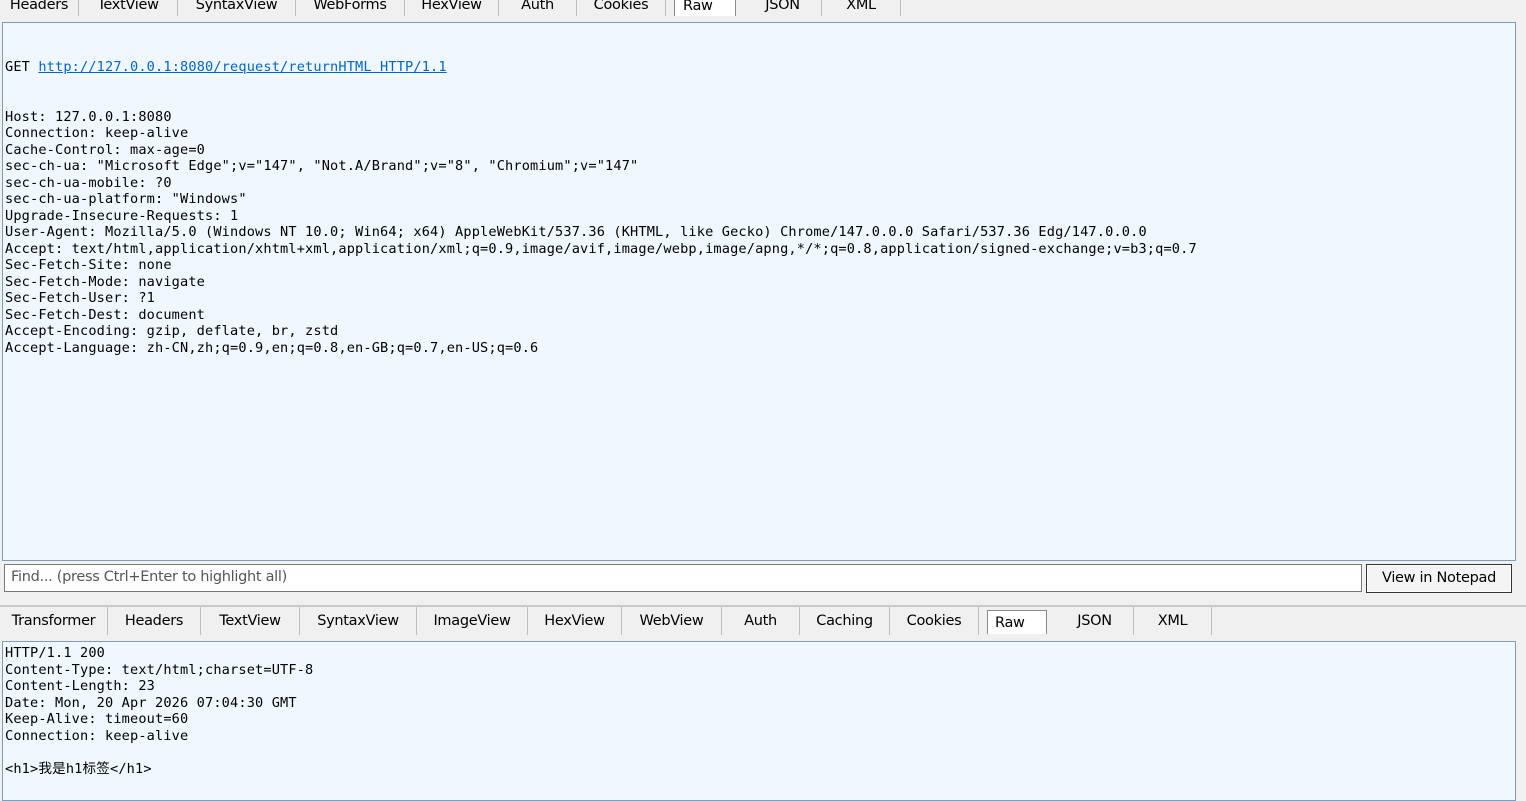  I want to click on tab-response-webview: WebView, so click(672, 621).